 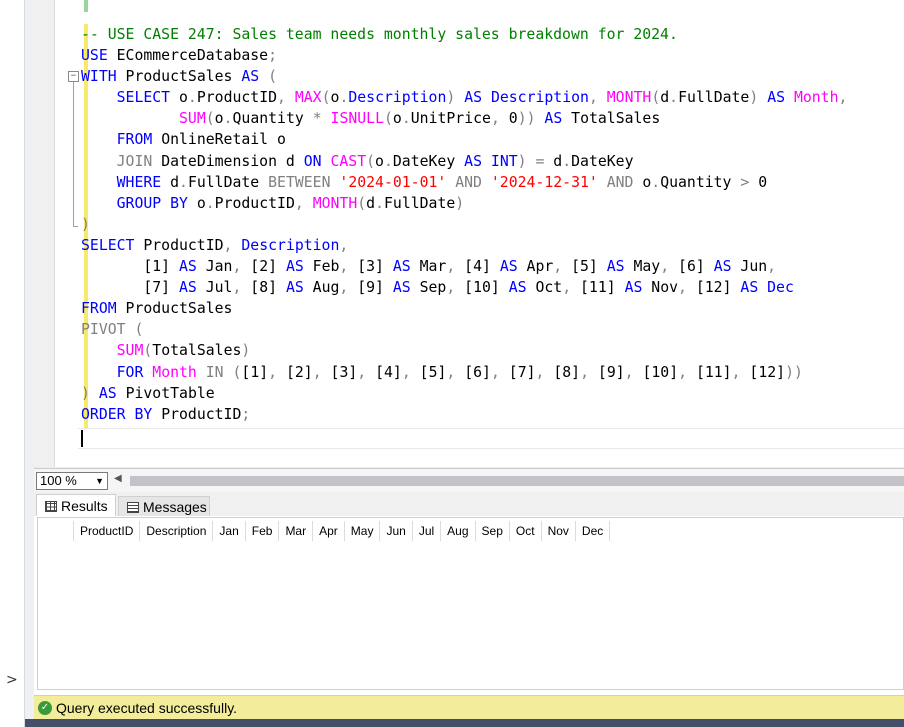 What do you see at coordinates (433, 372) in the screenshot?
I see `code-token: [5]` at bounding box center [433, 372].